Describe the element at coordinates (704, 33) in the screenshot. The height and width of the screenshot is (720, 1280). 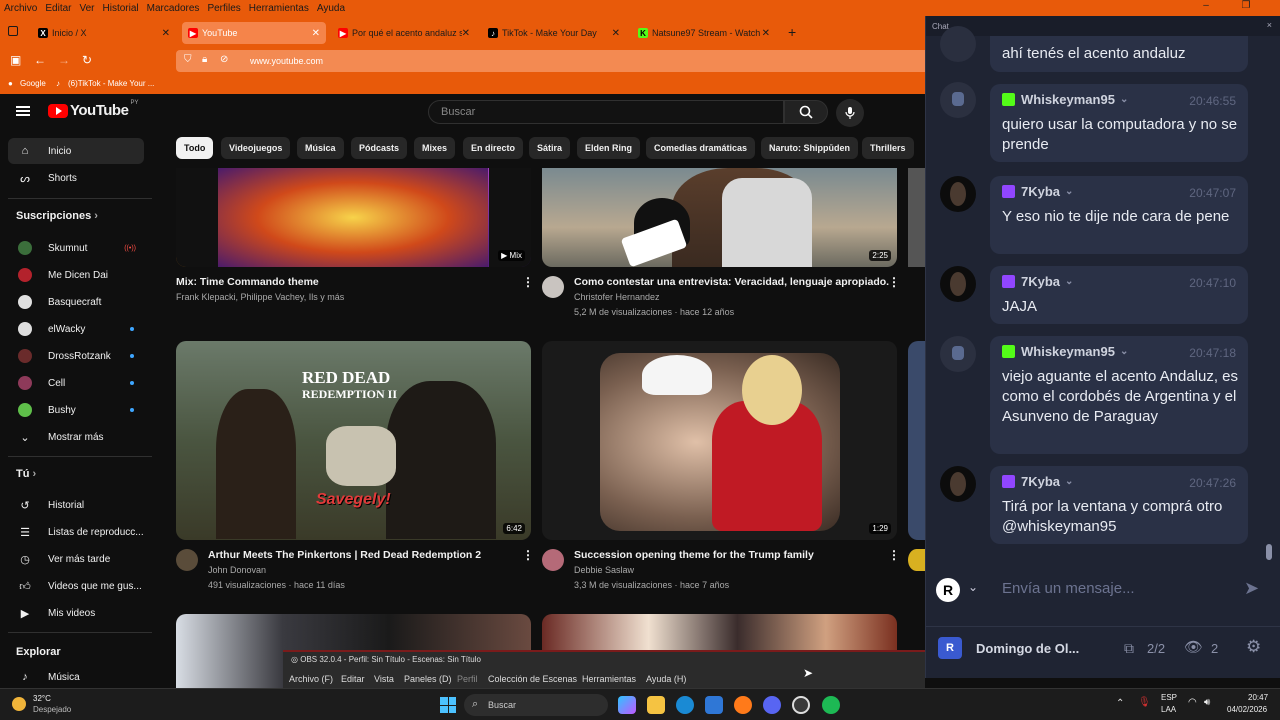
I see `tab-kick: K Natsune97 Stream - Watch Live ✕` at that location.